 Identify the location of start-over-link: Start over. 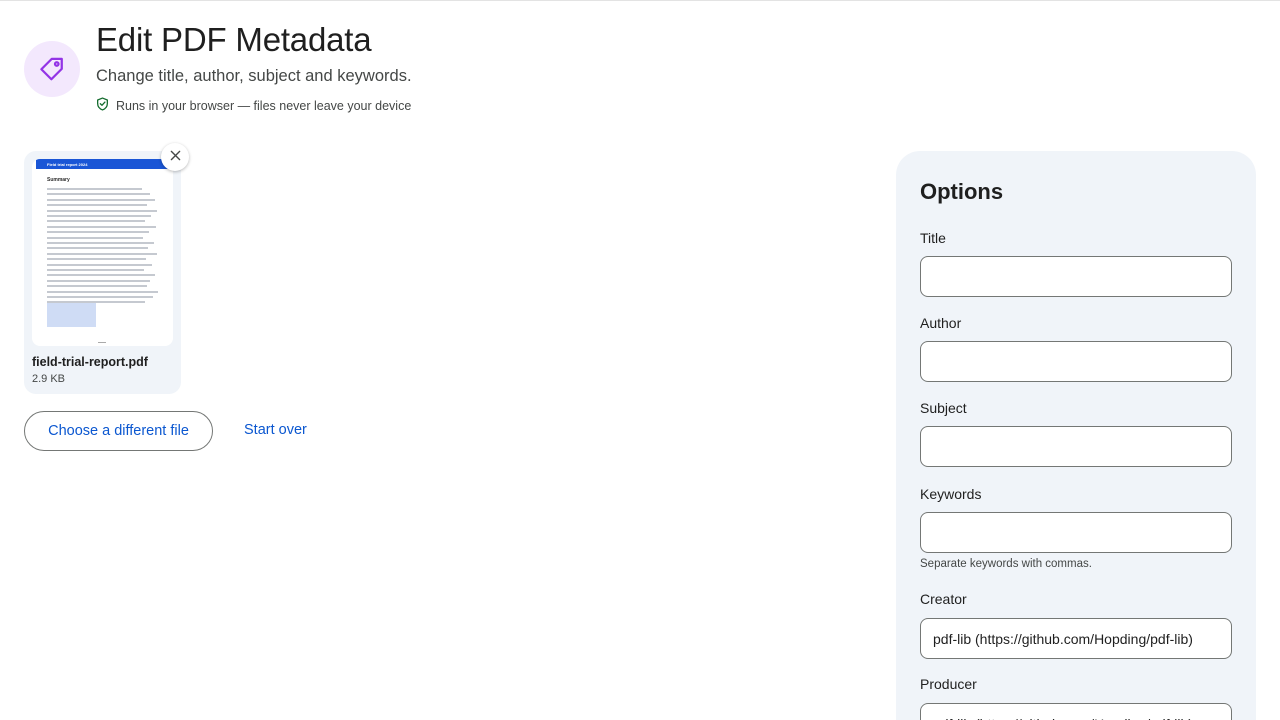
(275, 430).